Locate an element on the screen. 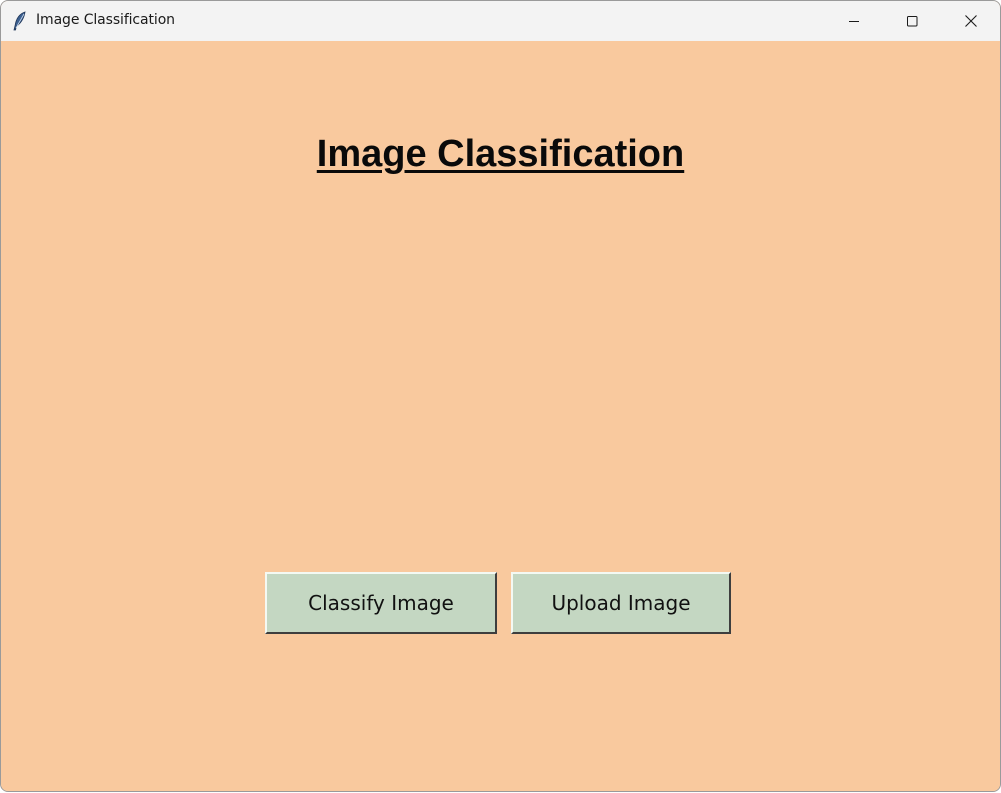 This screenshot has width=1001, height=793. close-button is located at coordinates (971, 21).